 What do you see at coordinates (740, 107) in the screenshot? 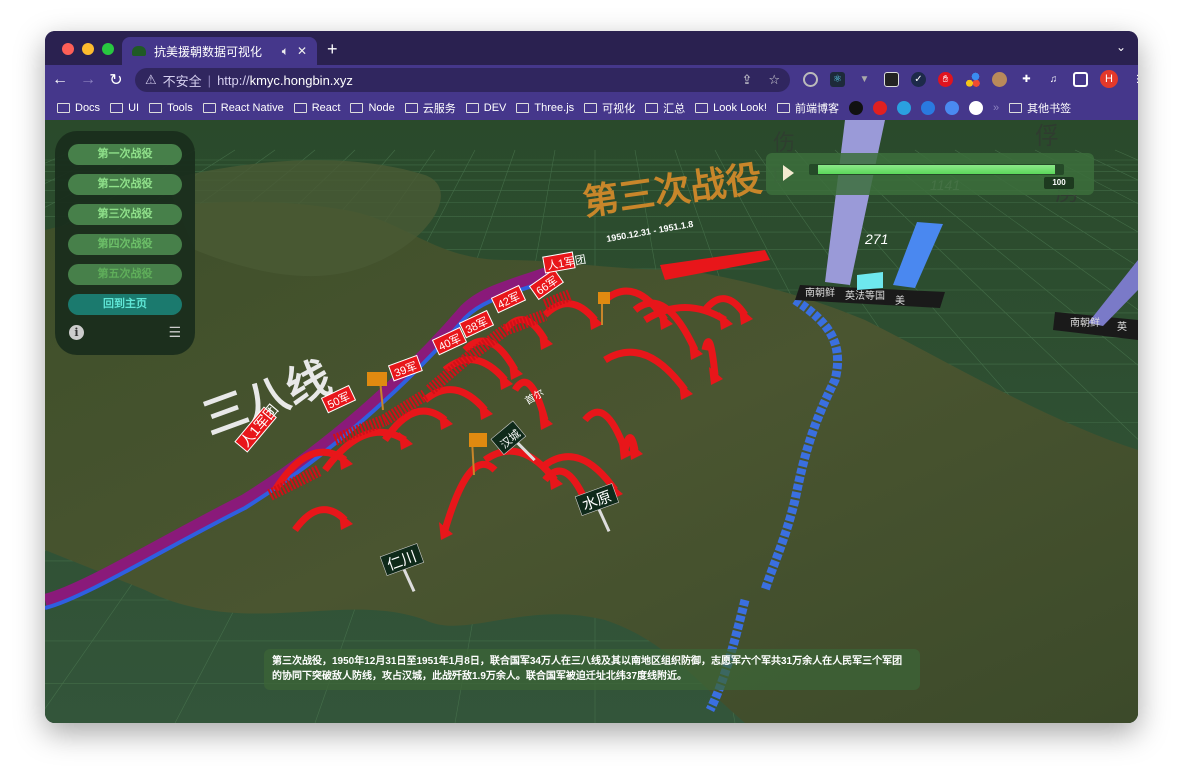
I see `bookmark-label: Look Look!` at bounding box center [740, 107].